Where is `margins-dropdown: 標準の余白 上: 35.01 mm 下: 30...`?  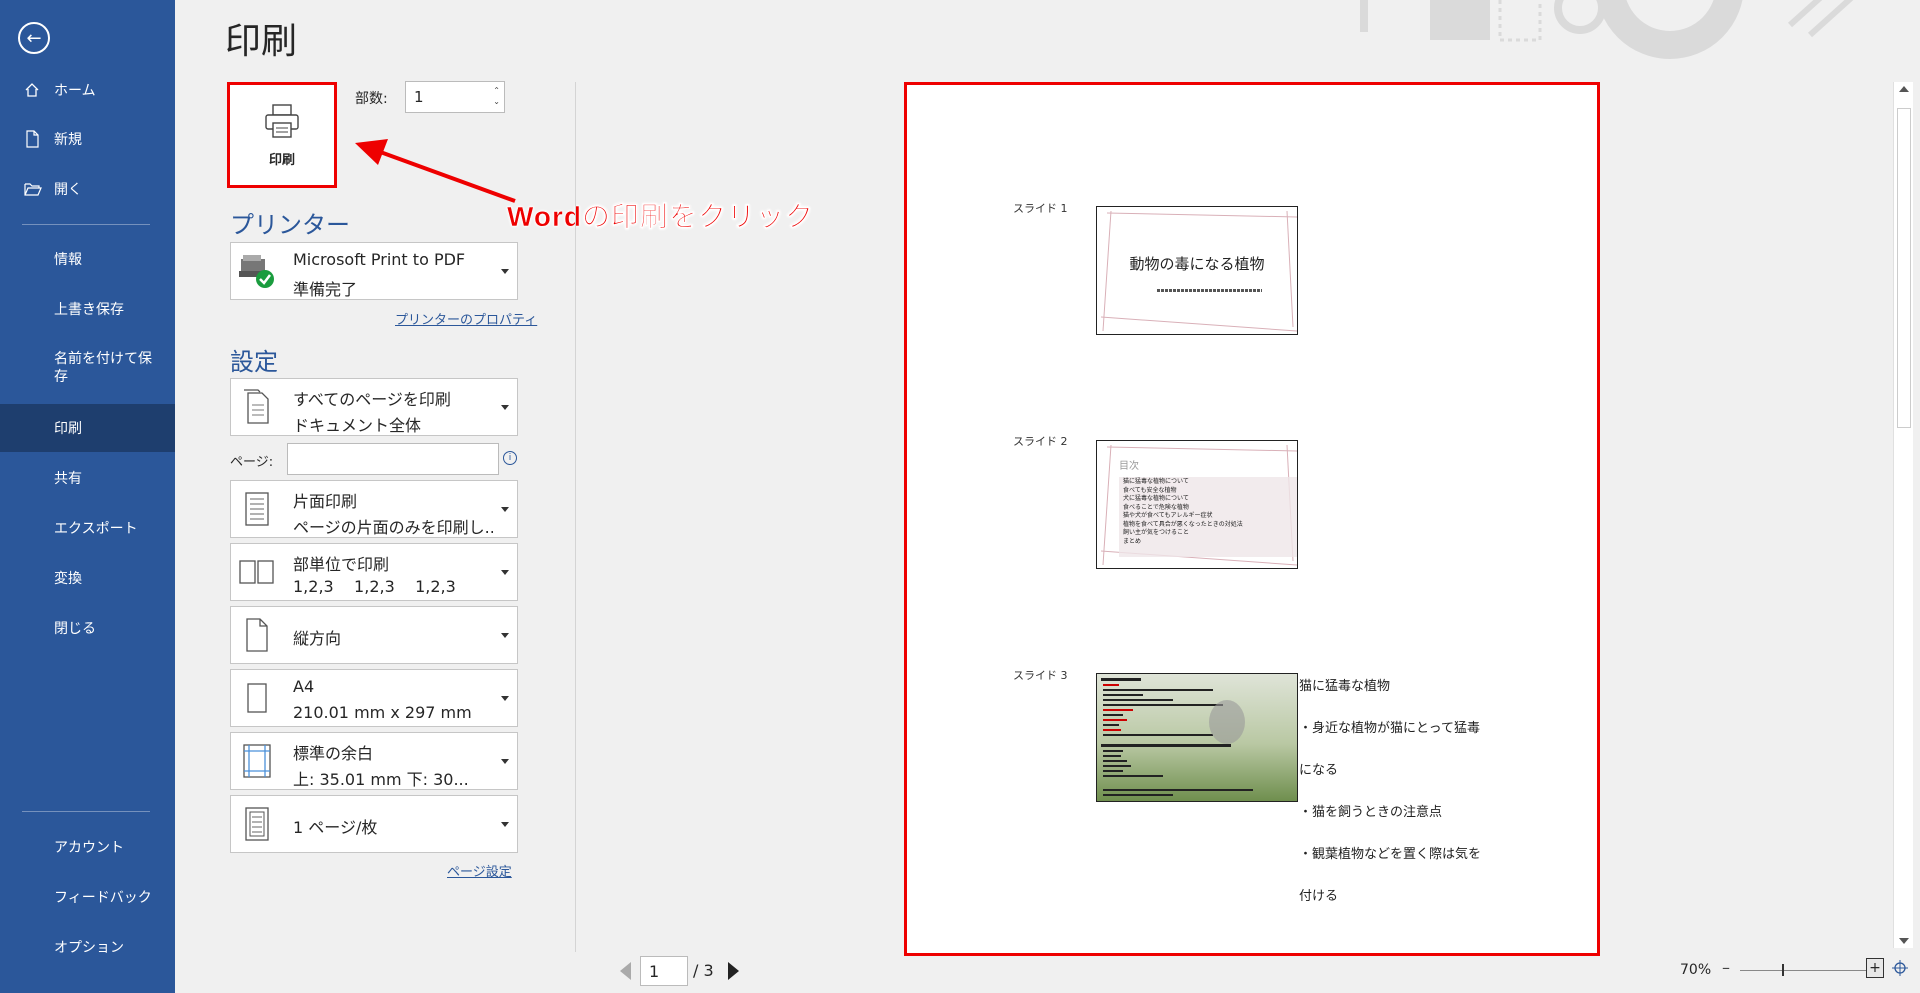
margins-dropdown: 標準の余白 上: 35.01 mm 下: 30... is located at coordinates (374, 761).